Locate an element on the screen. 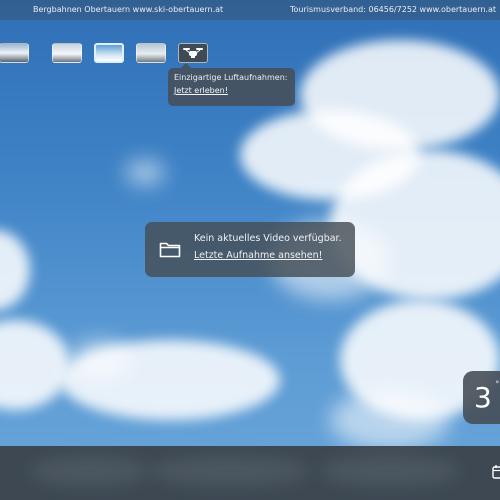 Image resolution: width=500 pixels, height=500 pixels. drone-thumbnail is located at coordinates (193, 53).